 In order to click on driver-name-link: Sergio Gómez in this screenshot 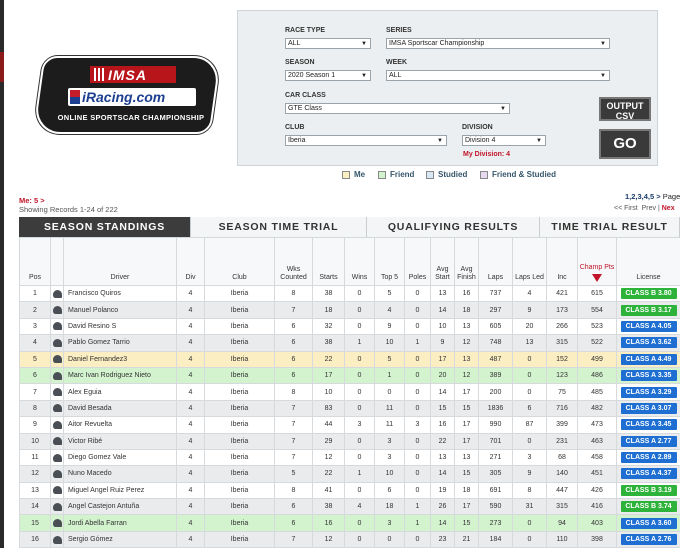, I will do `click(120, 539)`.